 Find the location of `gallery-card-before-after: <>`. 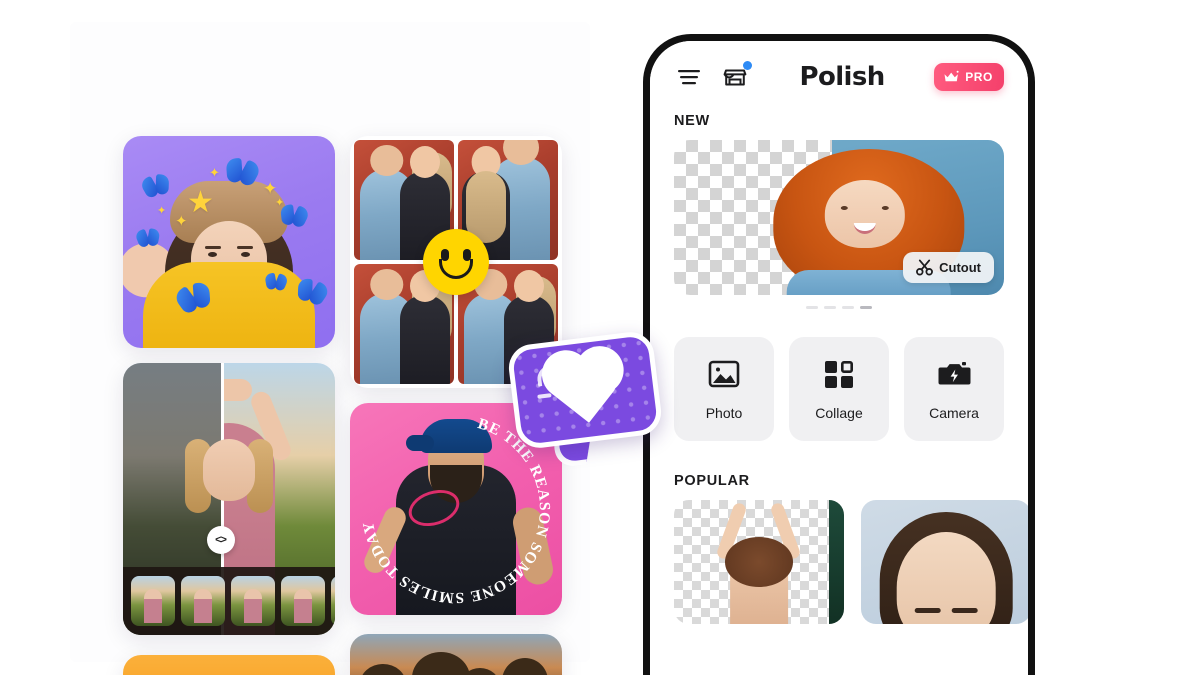

gallery-card-before-after: <> is located at coordinates (229, 499).